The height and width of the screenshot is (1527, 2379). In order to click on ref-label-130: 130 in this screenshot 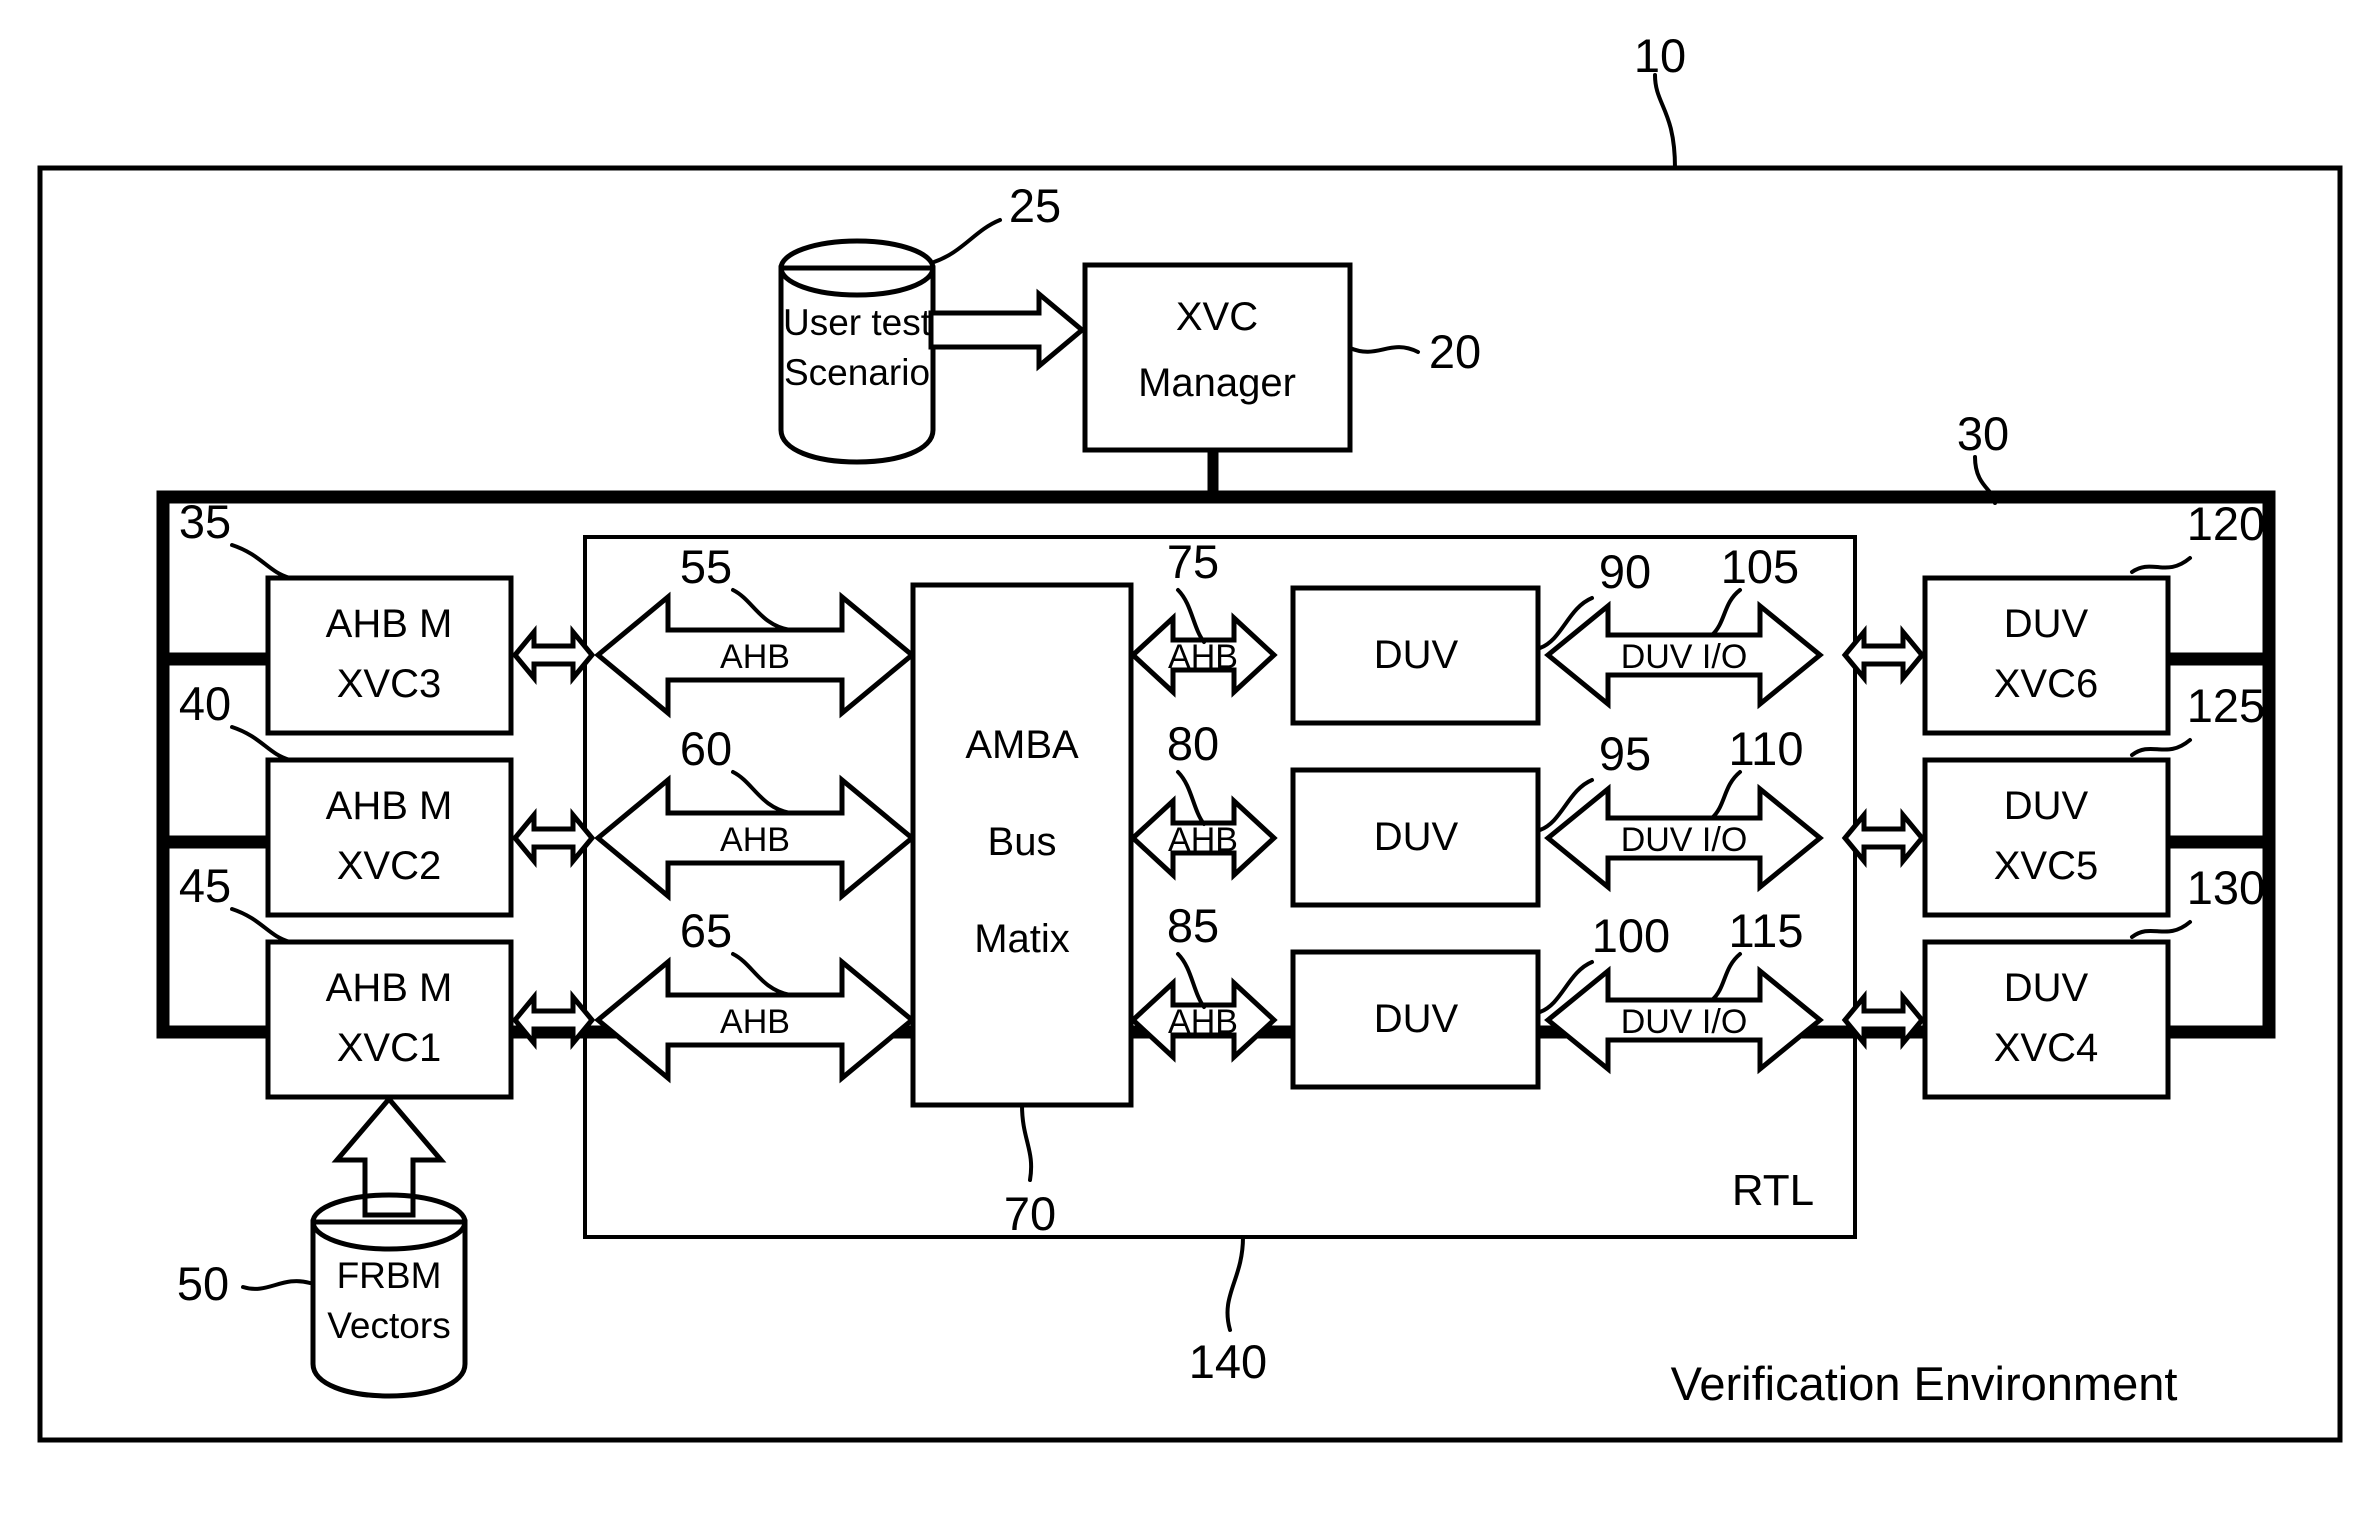, I will do `click(2226, 887)`.